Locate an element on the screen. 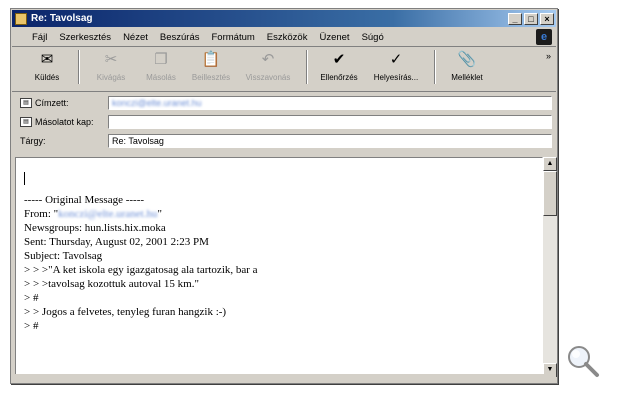  text-caret is located at coordinates (24, 178).